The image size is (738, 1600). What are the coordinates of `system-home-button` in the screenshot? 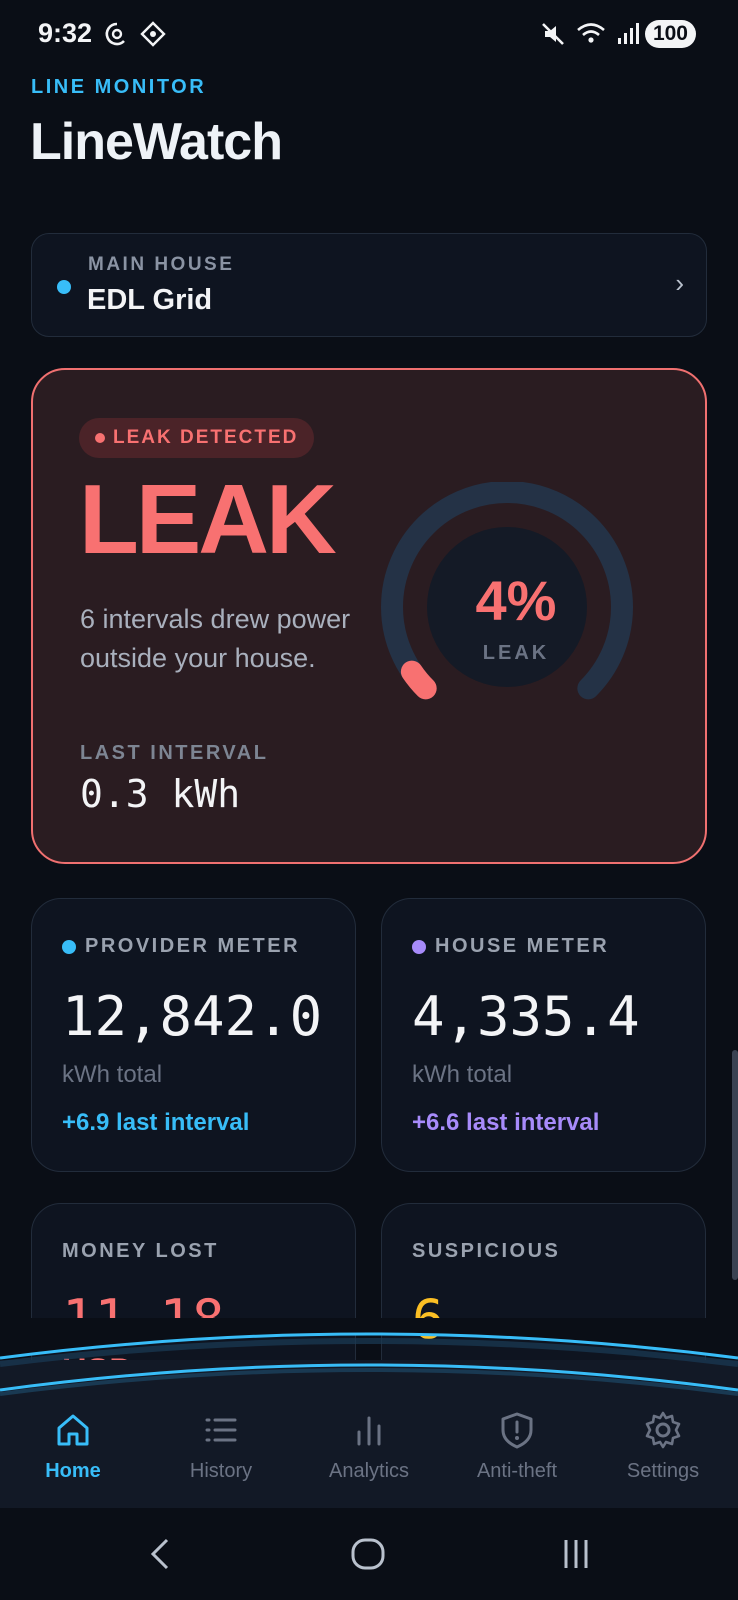 It's located at (368, 1554).